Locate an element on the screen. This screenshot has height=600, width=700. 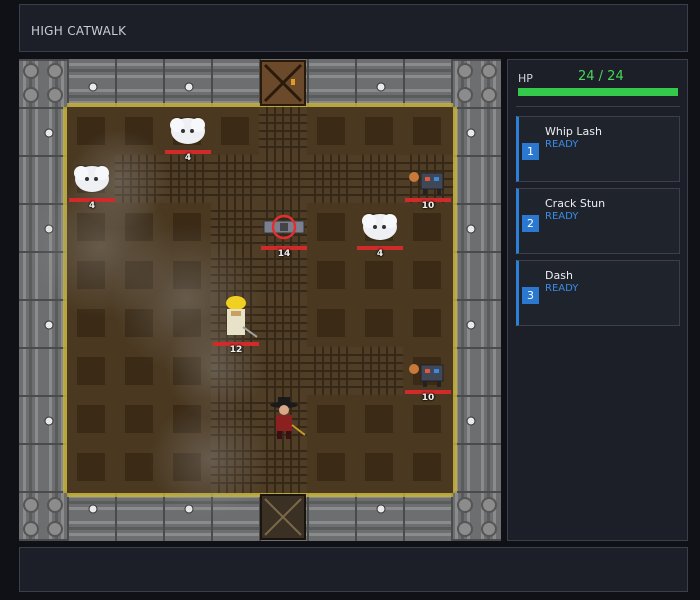
message-log is located at coordinates (353, 569).